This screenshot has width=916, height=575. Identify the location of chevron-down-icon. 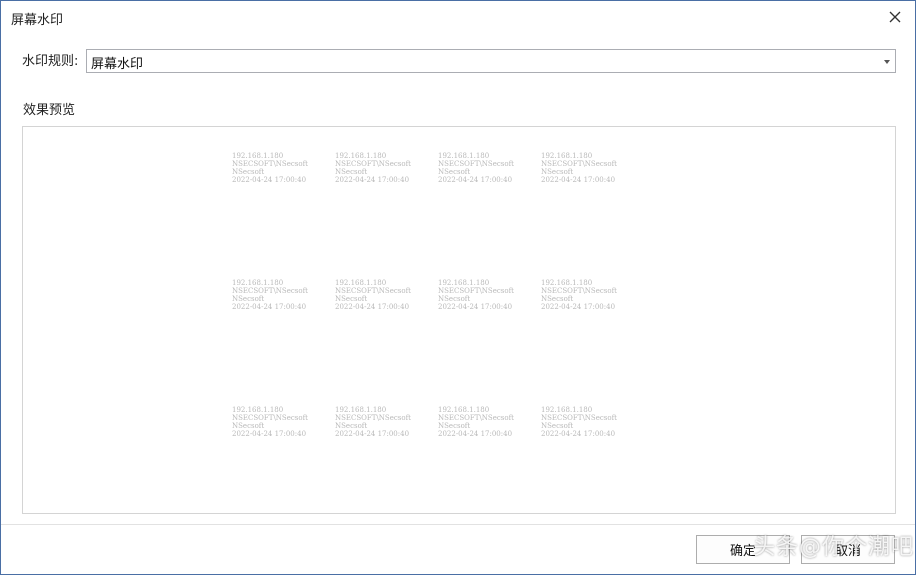
(887, 62).